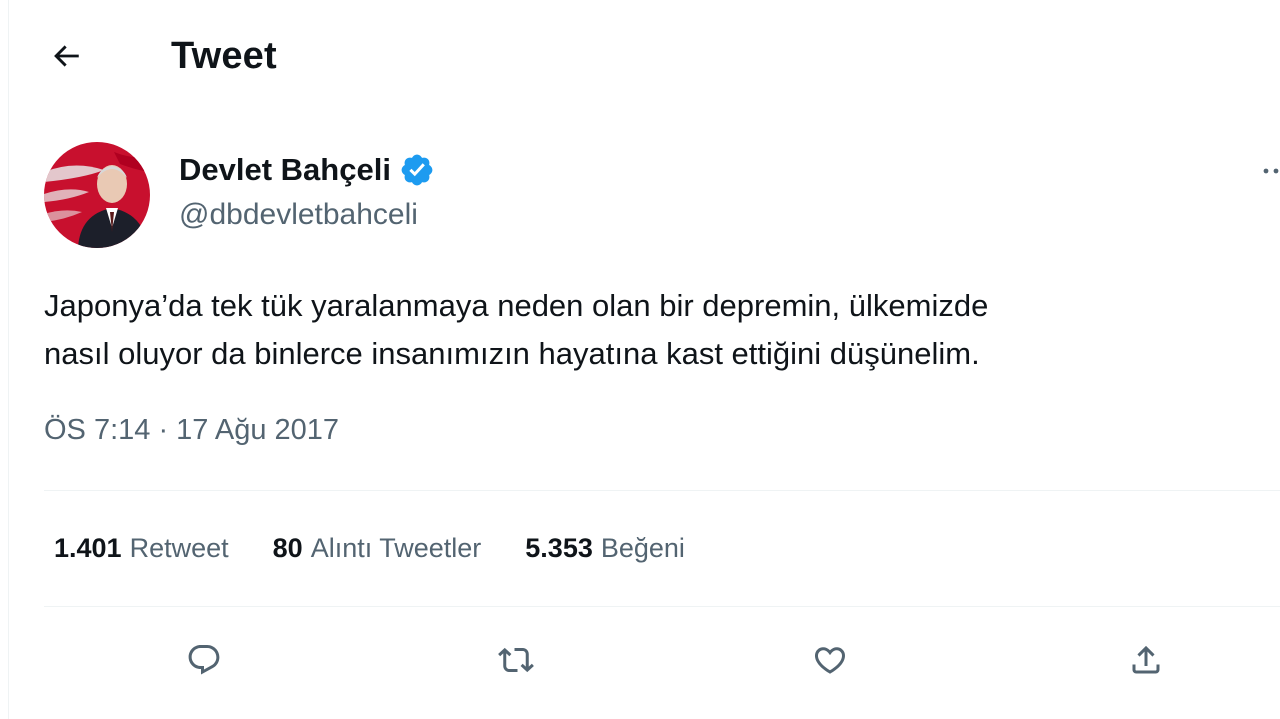  I want to click on author-name-link: Devlet Bahçeli, so click(307, 170).